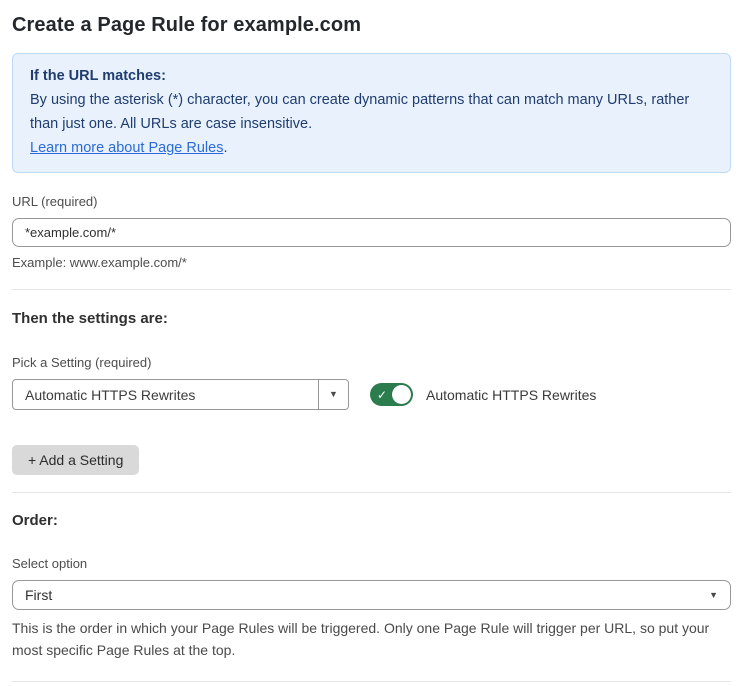 The image size is (743, 686). I want to click on toggle-knob, so click(401, 394).